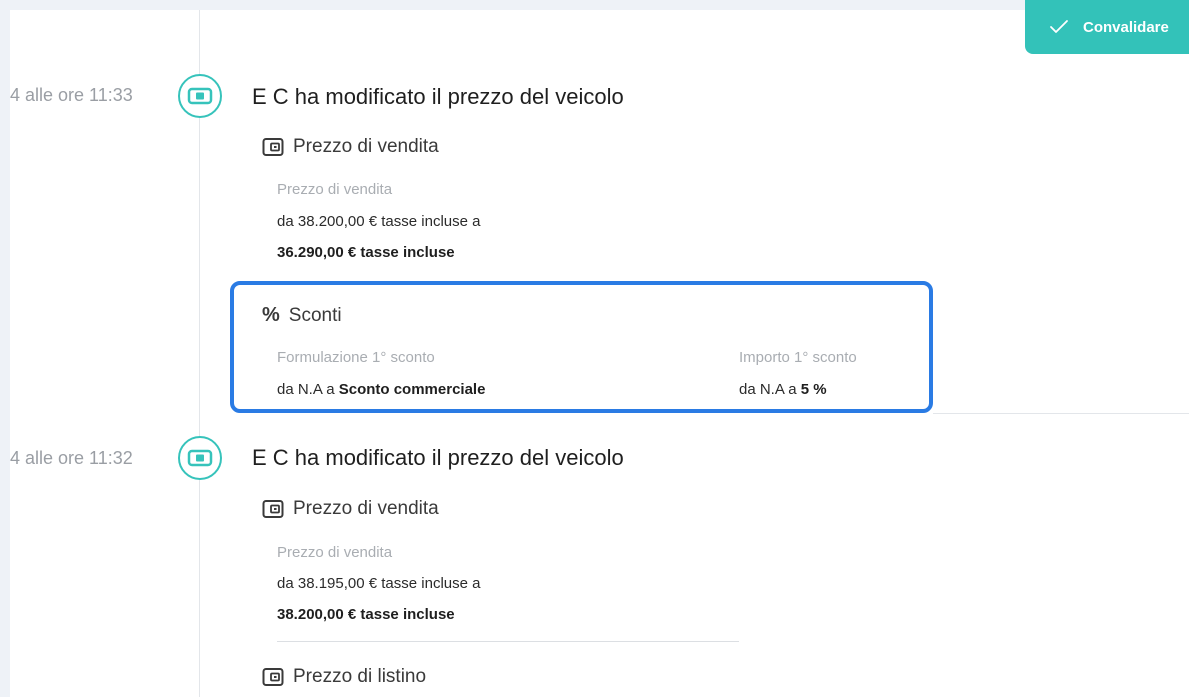 This screenshot has width=1189, height=697. Describe the element at coordinates (366, 252) in the screenshot. I see `sale-price-to: 36.290,00 € tasse incluse` at that location.